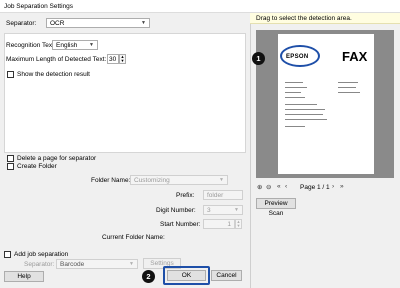 This screenshot has width=400, height=288. What do you see at coordinates (259, 187) in the screenshot?
I see `zoom-in-icon: ⊕` at bounding box center [259, 187].